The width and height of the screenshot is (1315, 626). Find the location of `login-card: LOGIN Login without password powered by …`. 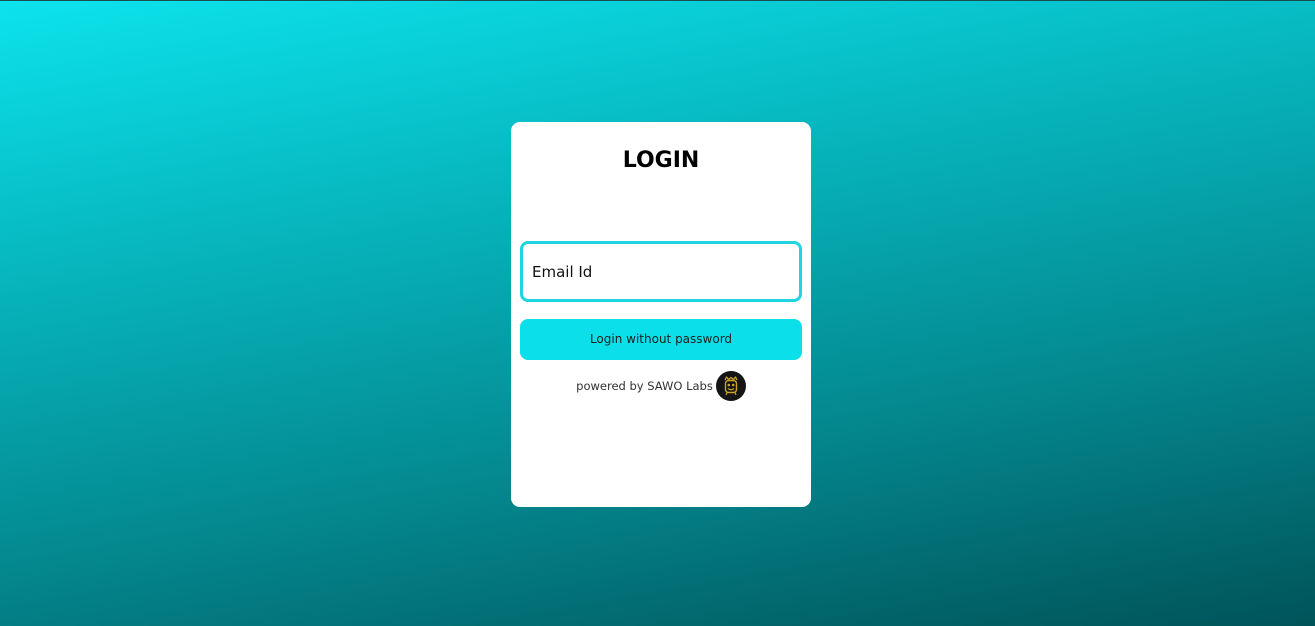

login-card: LOGIN Login without password powered by … is located at coordinates (661, 314).